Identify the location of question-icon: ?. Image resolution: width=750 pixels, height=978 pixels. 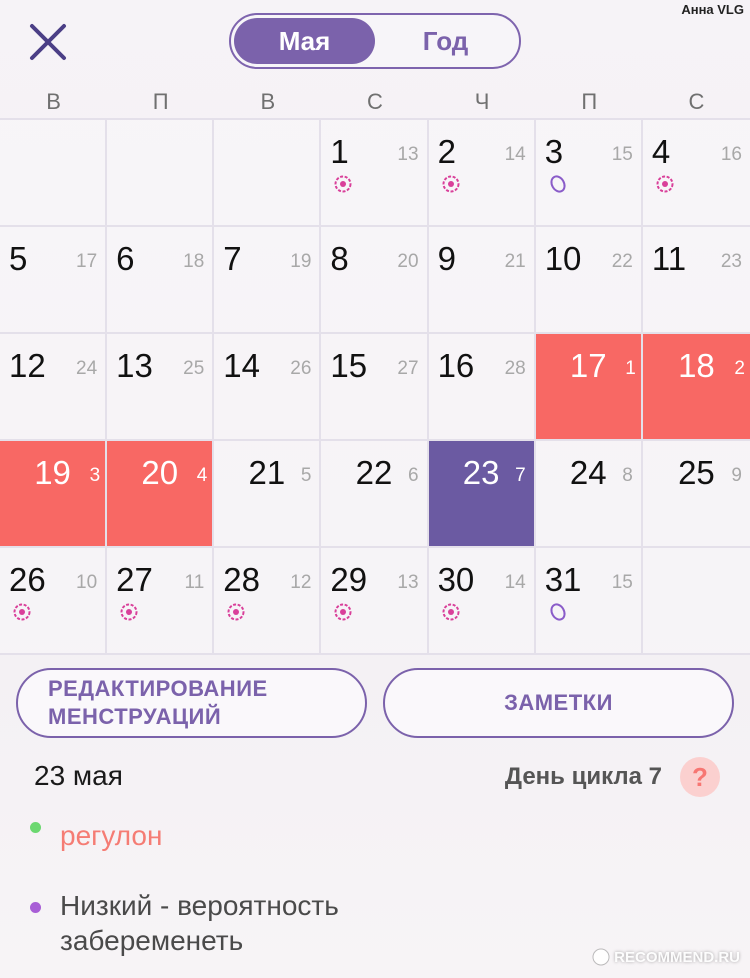
(700, 776).